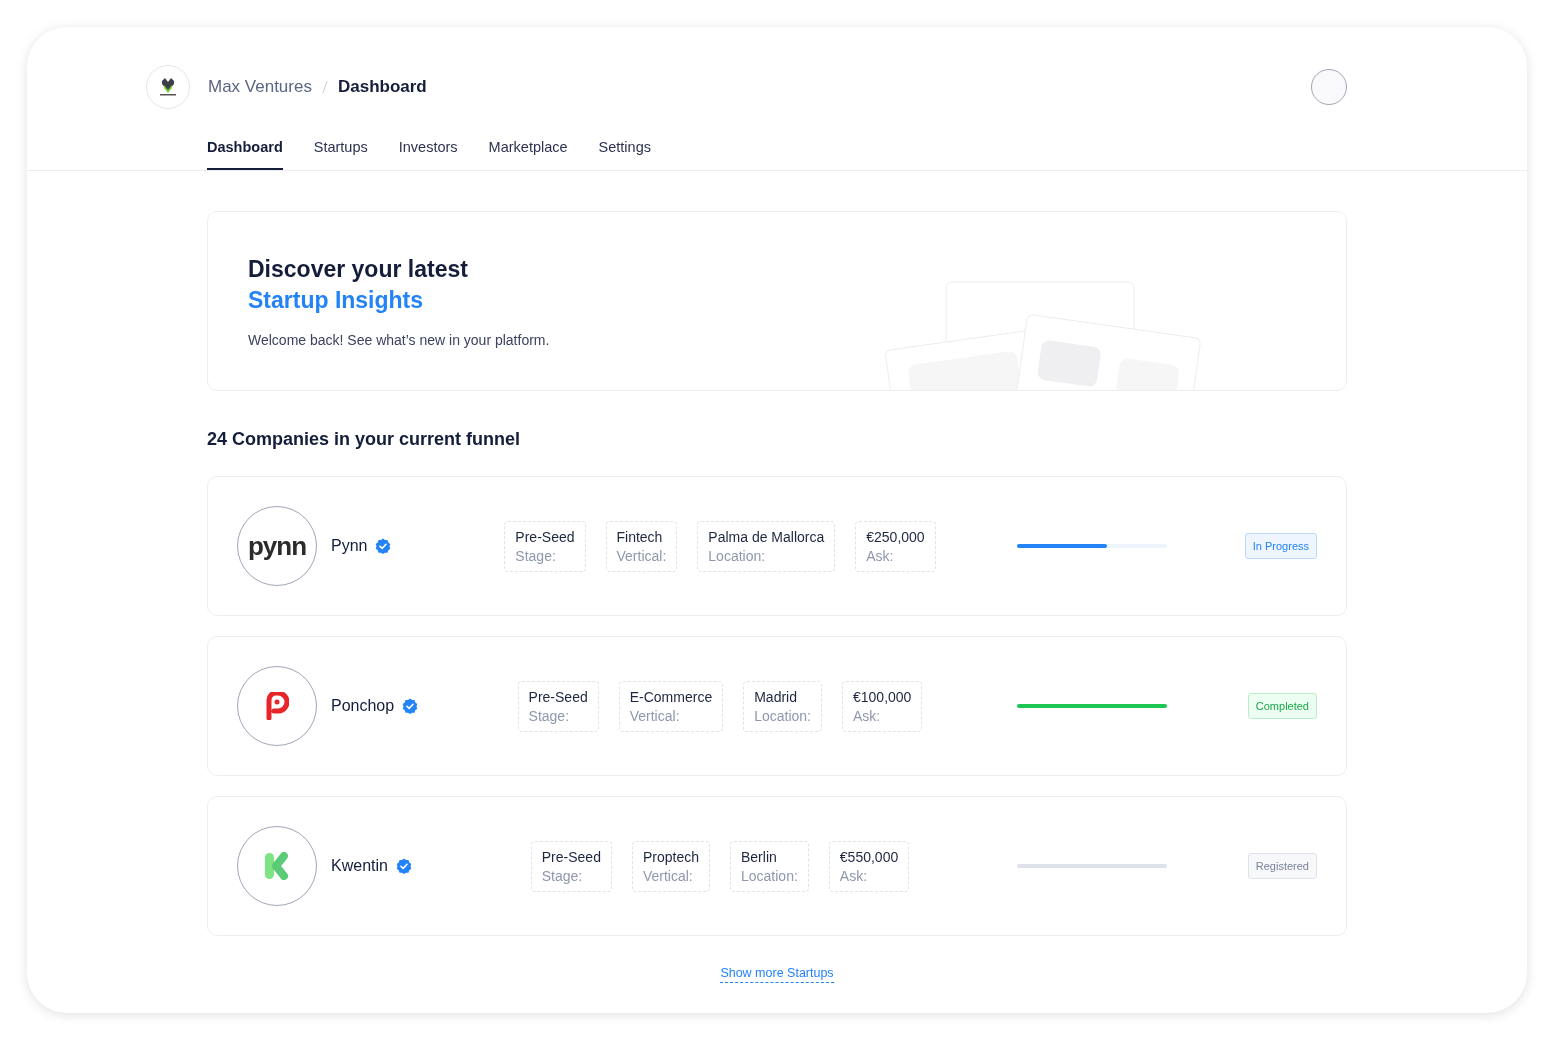  Describe the element at coordinates (340, 150) in the screenshot. I see `nav-tab: Startups` at that location.